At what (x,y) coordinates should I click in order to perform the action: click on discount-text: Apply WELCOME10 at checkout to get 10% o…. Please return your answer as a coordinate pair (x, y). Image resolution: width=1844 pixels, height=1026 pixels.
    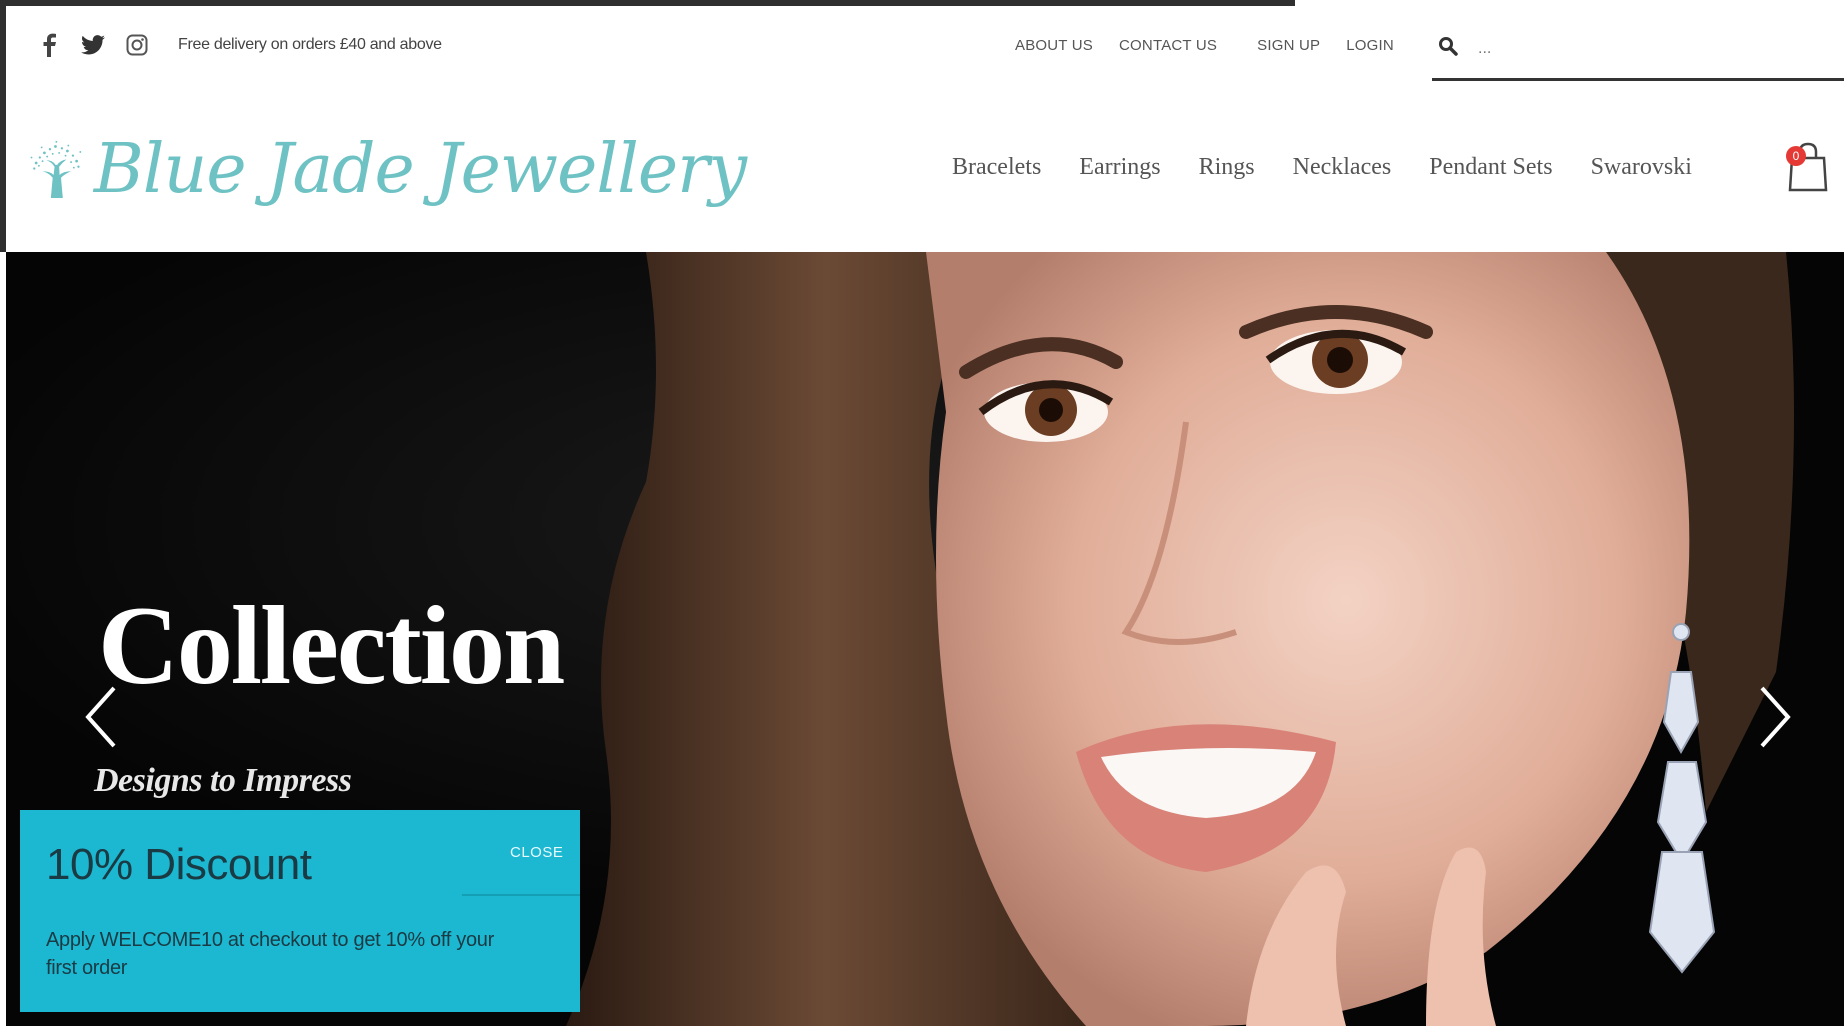
    Looking at the image, I should click on (270, 954).